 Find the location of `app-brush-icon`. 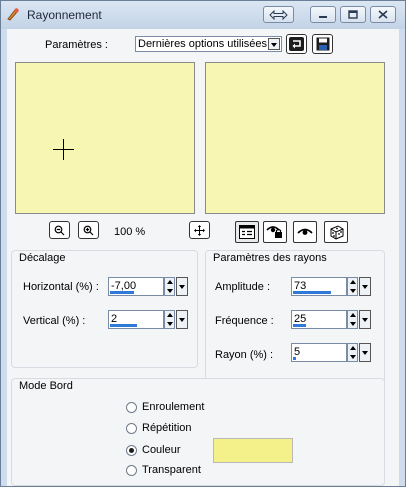

app-brush-icon is located at coordinates (13, 14).